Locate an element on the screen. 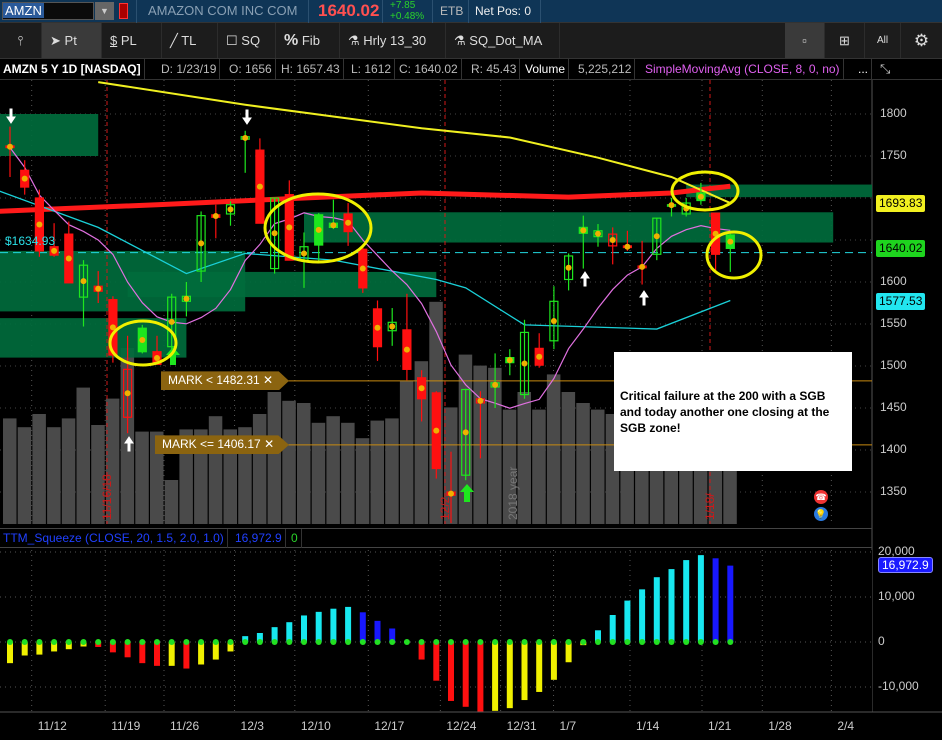 The width and height of the screenshot is (942, 740). lightbulb-icon: 💡 is located at coordinates (821, 514).